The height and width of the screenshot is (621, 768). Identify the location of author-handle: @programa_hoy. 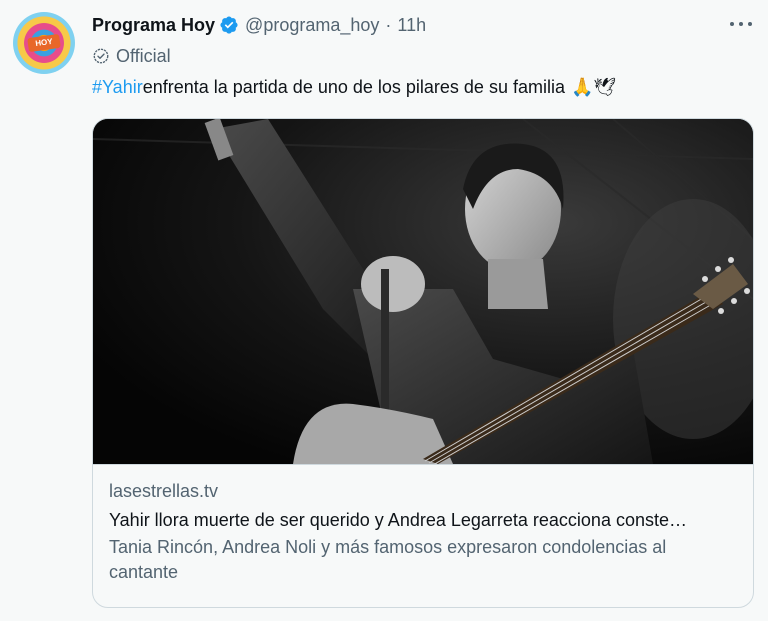
(312, 25).